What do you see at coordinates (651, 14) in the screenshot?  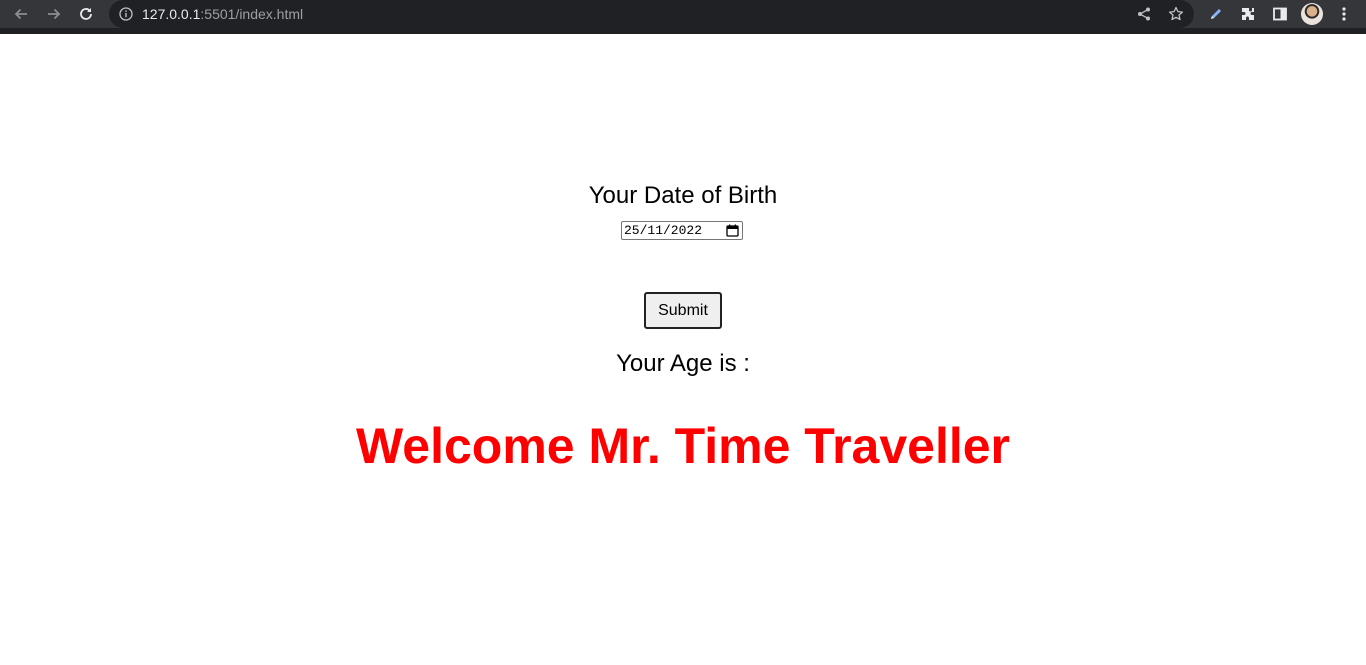 I see `address-bar: 127.0.0.1:5501/index.html` at bounding box center [651, 14].